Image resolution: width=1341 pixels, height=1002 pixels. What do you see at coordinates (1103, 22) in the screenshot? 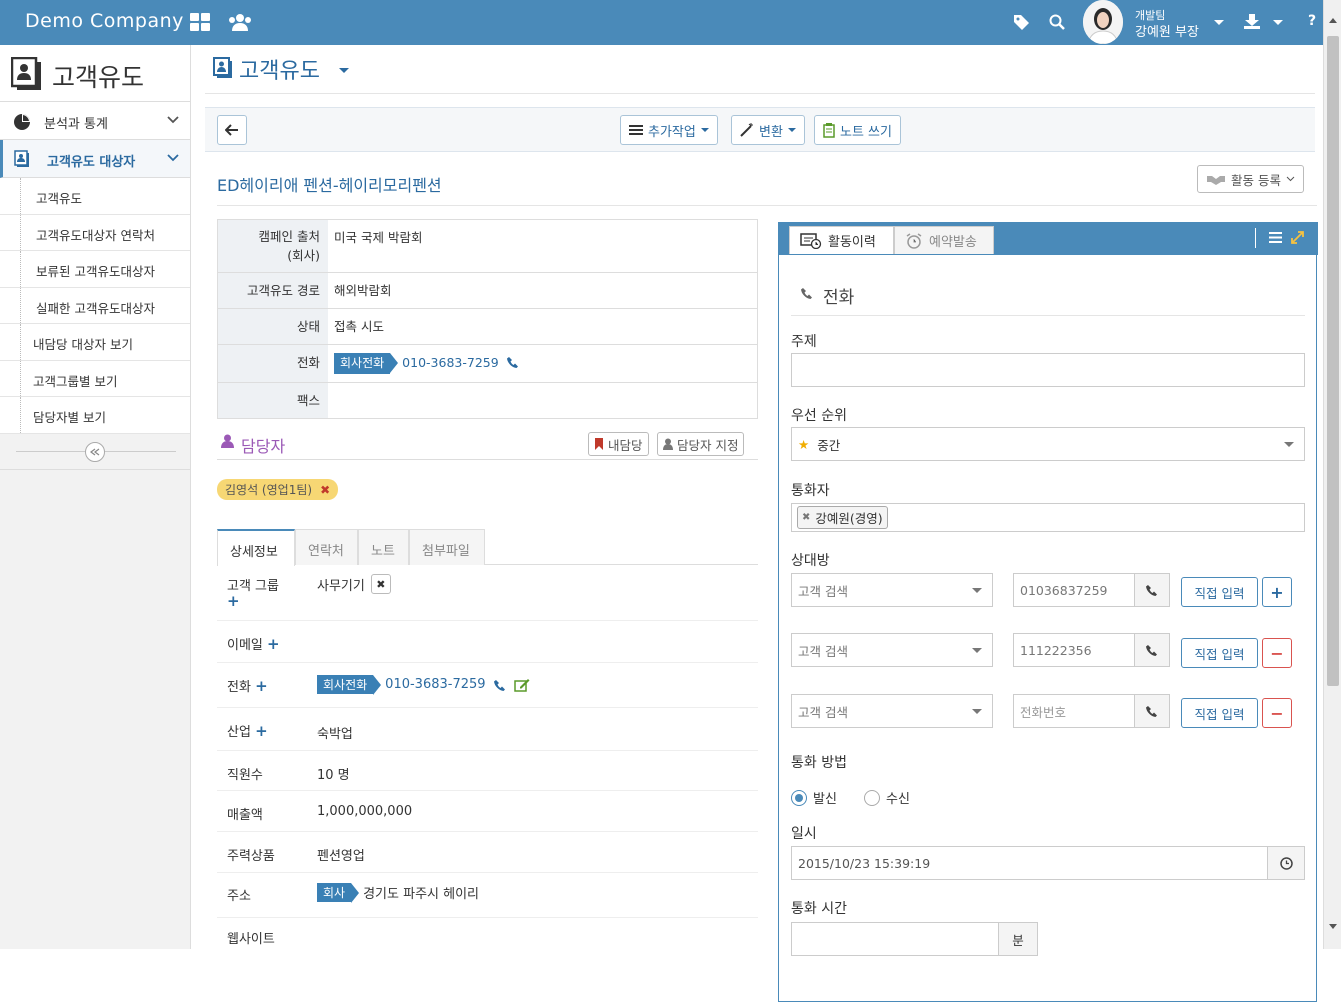
I see `avatar` at bounding box center [1103, 22].